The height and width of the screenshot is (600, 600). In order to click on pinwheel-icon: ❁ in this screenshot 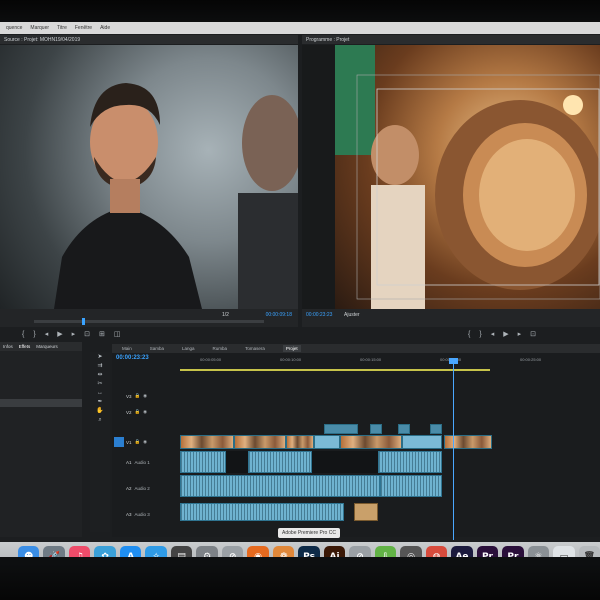, I will do `click(283, 551)`.